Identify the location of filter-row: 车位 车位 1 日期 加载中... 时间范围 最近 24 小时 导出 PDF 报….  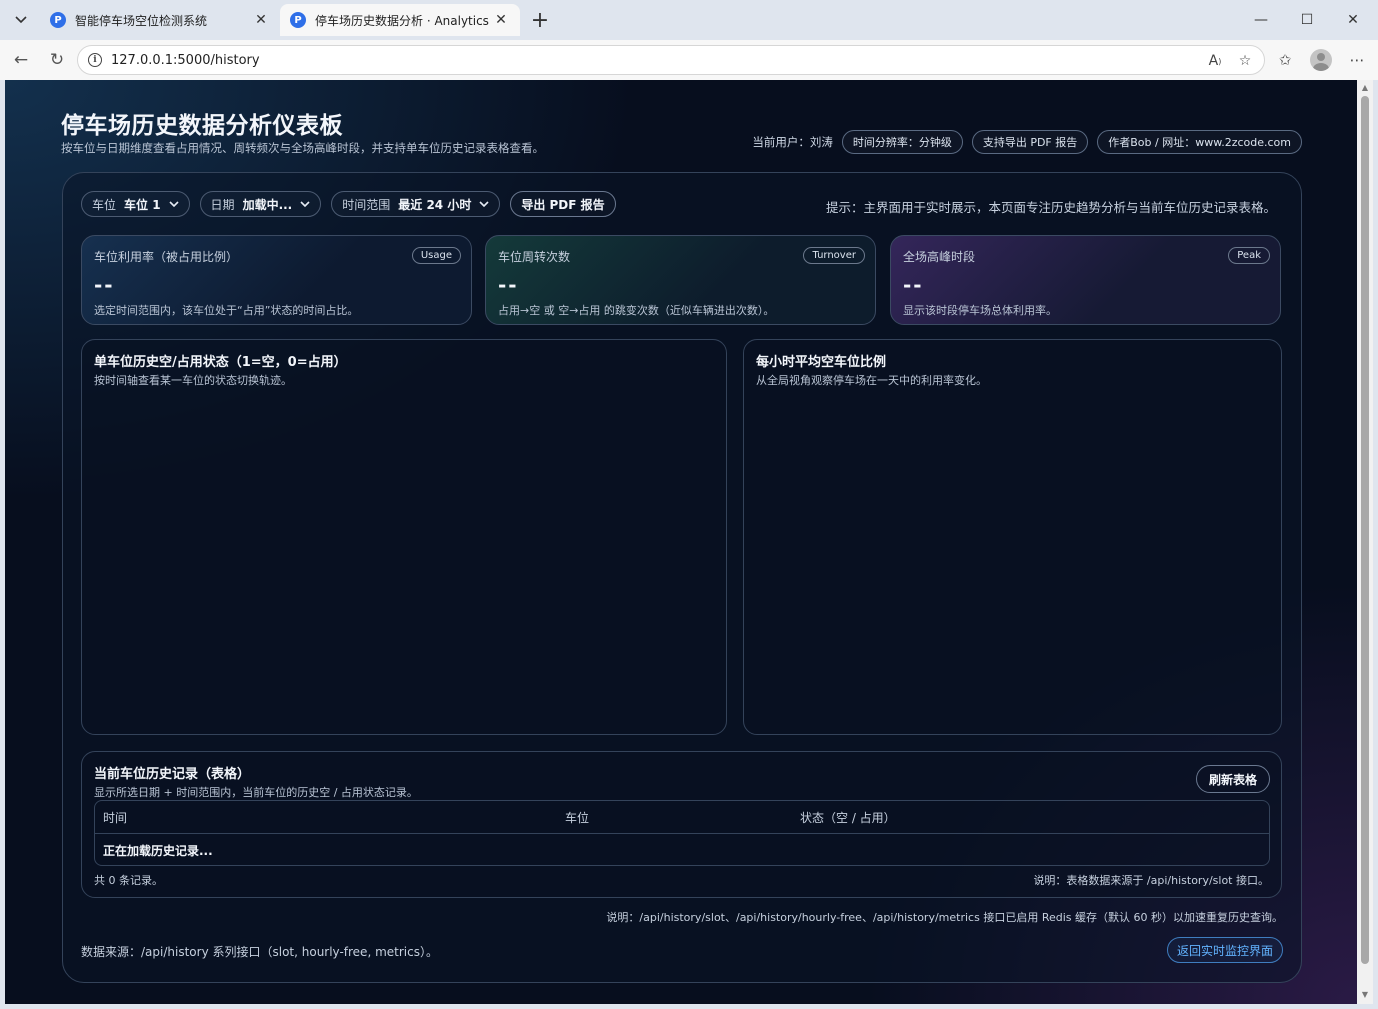
(348, 204).